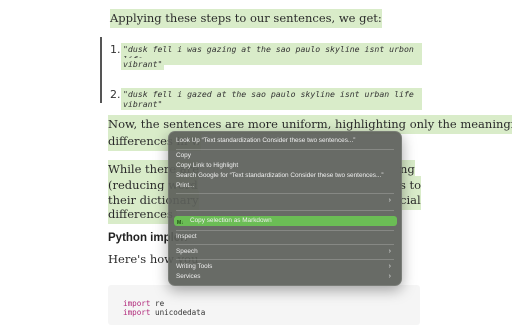 The width and height of the screenshot is (512, 325). What do you see at coordinates (115, 94) in the screenshot?
I see `list-number-2: 2.` at bounding box center [115, 94].